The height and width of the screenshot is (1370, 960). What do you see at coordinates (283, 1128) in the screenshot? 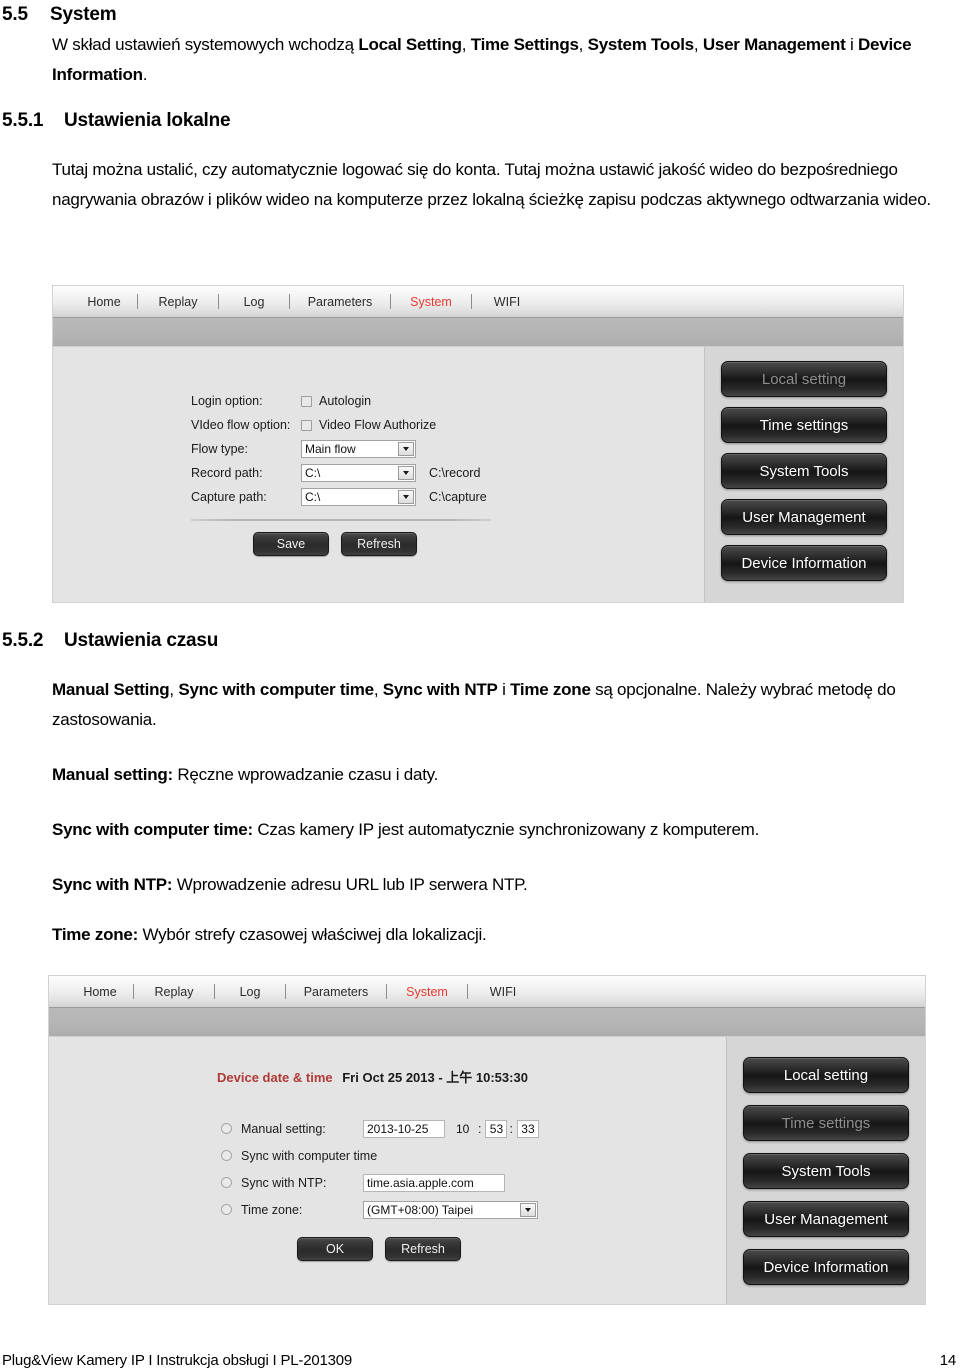
I see `manual-setting-label: Manual setting:` at bounding box center [283, 1128].